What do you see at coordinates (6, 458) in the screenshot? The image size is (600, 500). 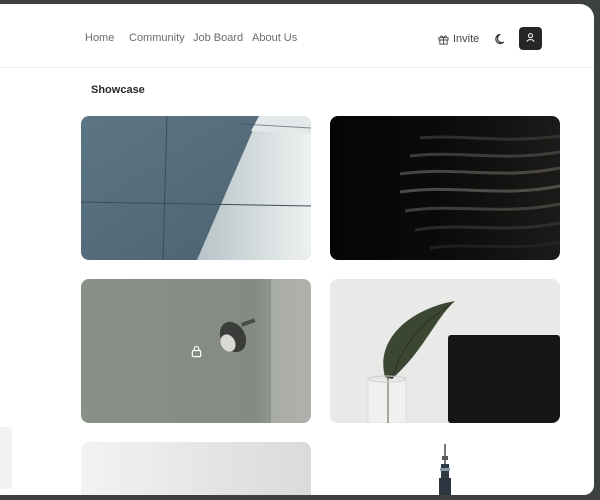 I see `side-panel-edge` at bounding box center [6, 458].